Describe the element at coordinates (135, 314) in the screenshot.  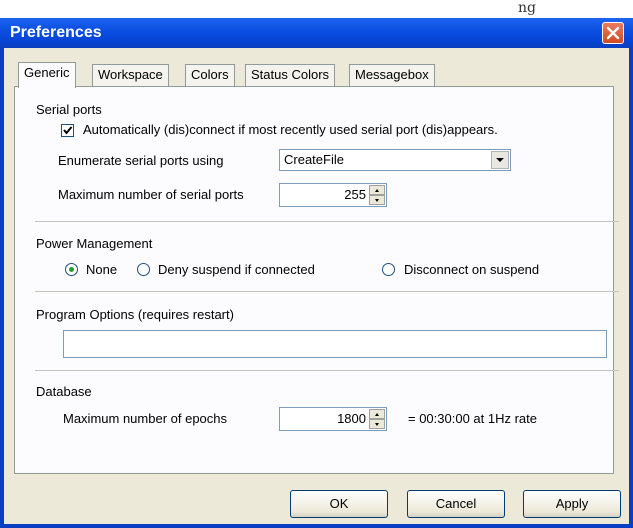
I see `section-program-options: Program Options (requires restart)` at that location.